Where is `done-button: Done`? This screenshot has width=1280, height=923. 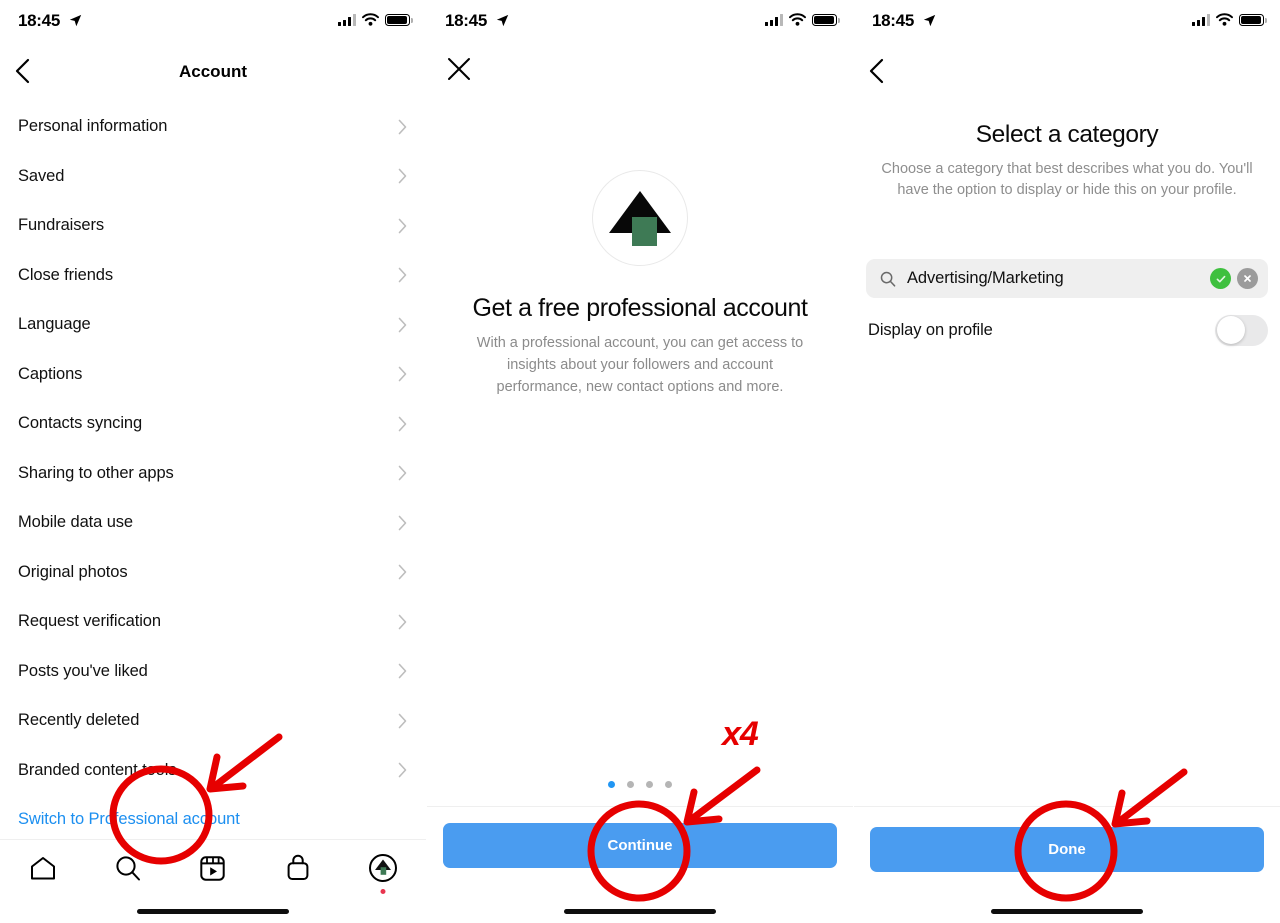 done-button: Done is located at coordinates (1067, 849).